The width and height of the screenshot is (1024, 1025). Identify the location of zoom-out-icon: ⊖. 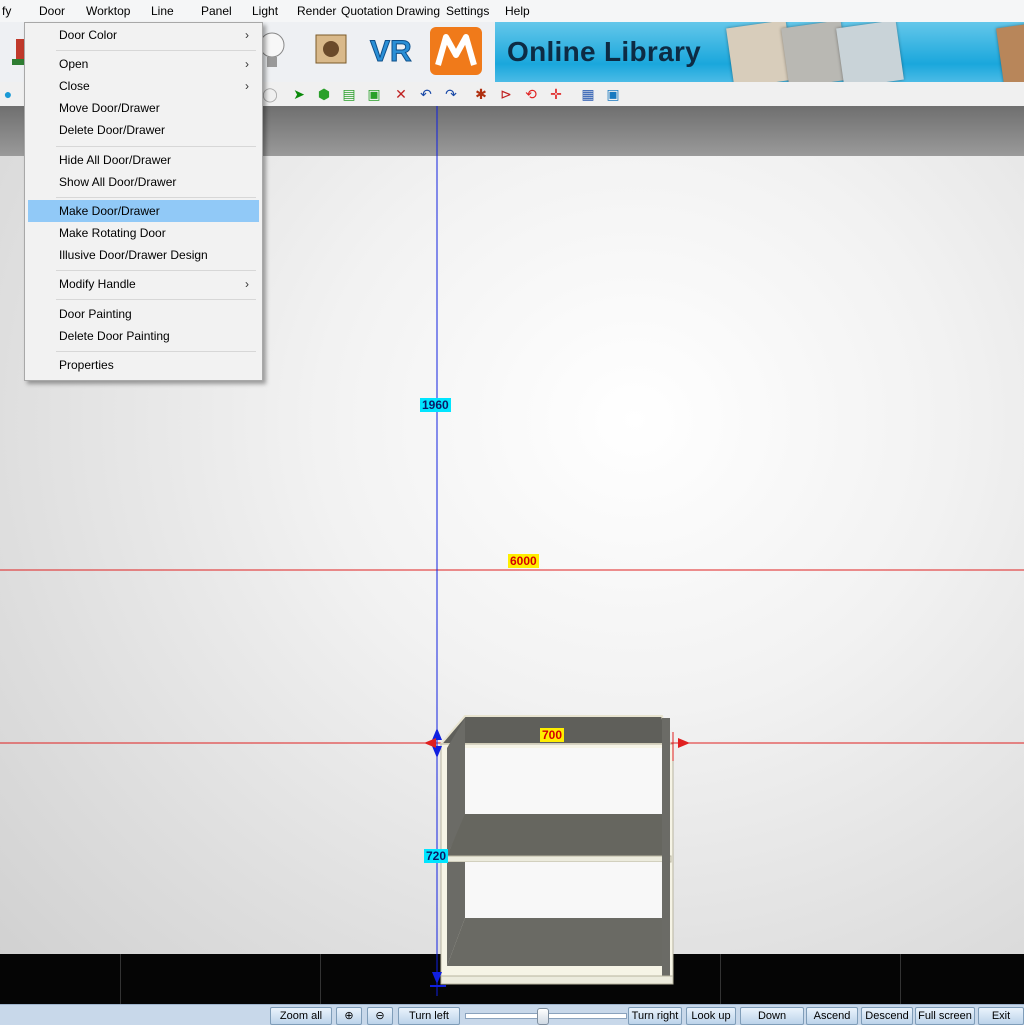
(380, 1016).